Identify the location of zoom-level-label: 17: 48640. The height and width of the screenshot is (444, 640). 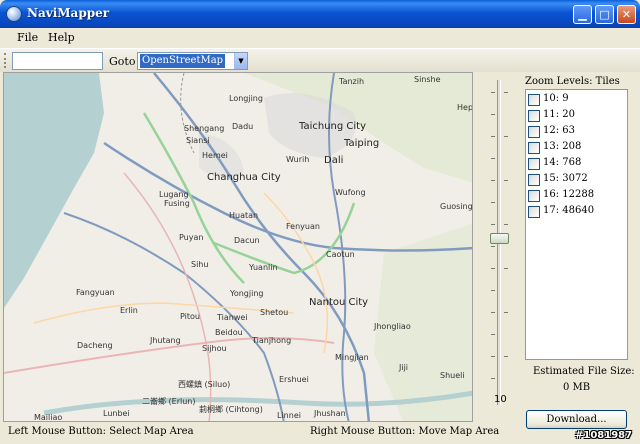
(569, 210).